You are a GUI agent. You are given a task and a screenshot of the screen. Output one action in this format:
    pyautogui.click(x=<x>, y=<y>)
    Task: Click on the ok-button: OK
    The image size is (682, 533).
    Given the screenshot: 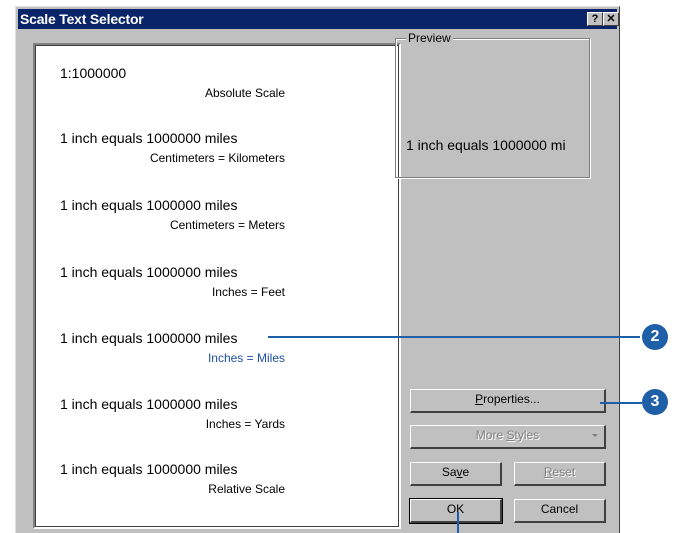 What is the action you would take?
    pyautogui.click(x=456, y=511)
    